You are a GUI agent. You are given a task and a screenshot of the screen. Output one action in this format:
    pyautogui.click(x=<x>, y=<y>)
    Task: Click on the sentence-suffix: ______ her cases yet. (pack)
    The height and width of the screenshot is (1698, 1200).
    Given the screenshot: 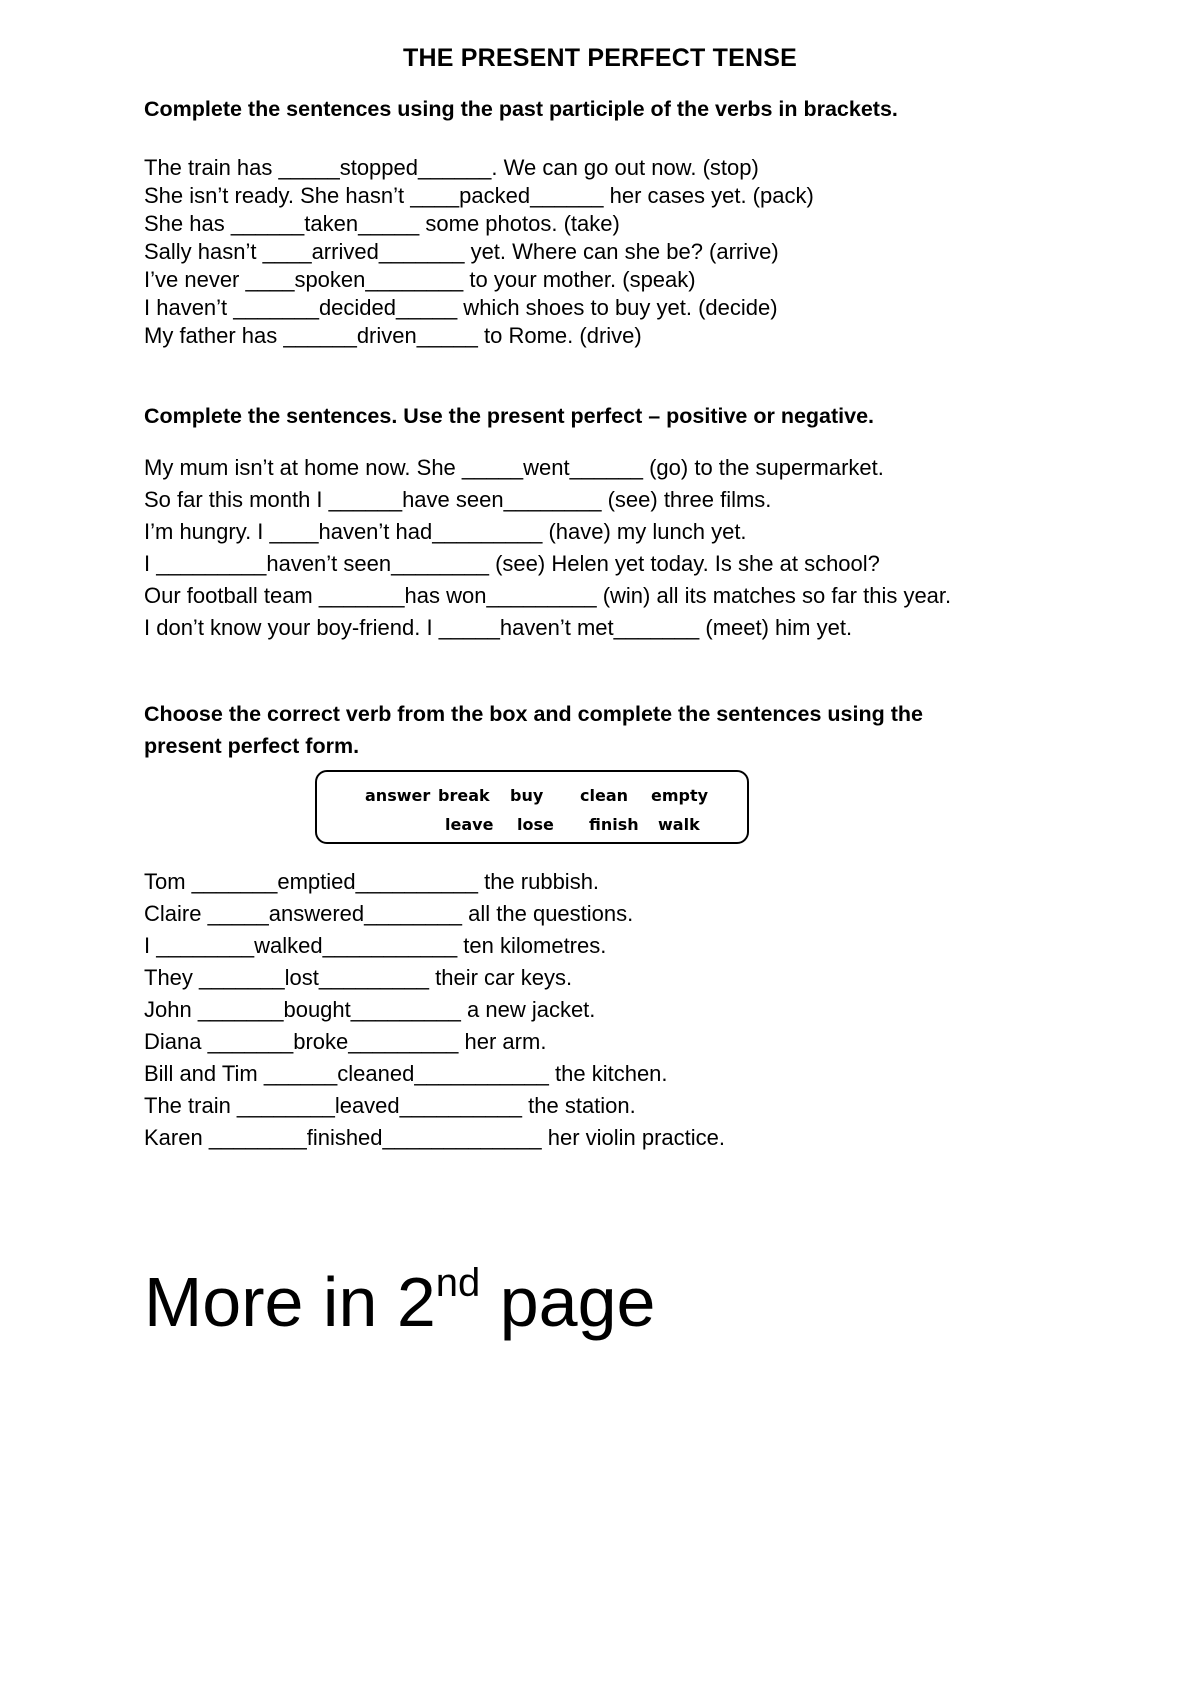 What is the action you would take?
    pyautogui.click(x=672, y=195)
    